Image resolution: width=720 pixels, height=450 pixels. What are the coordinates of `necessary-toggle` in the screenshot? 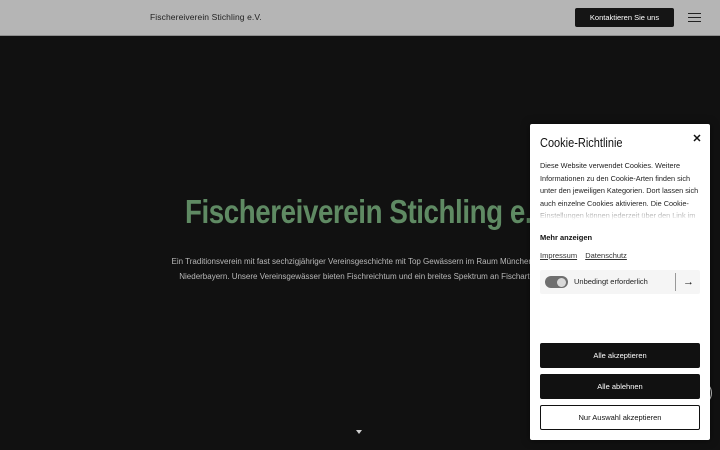 It's located at (556, 282).